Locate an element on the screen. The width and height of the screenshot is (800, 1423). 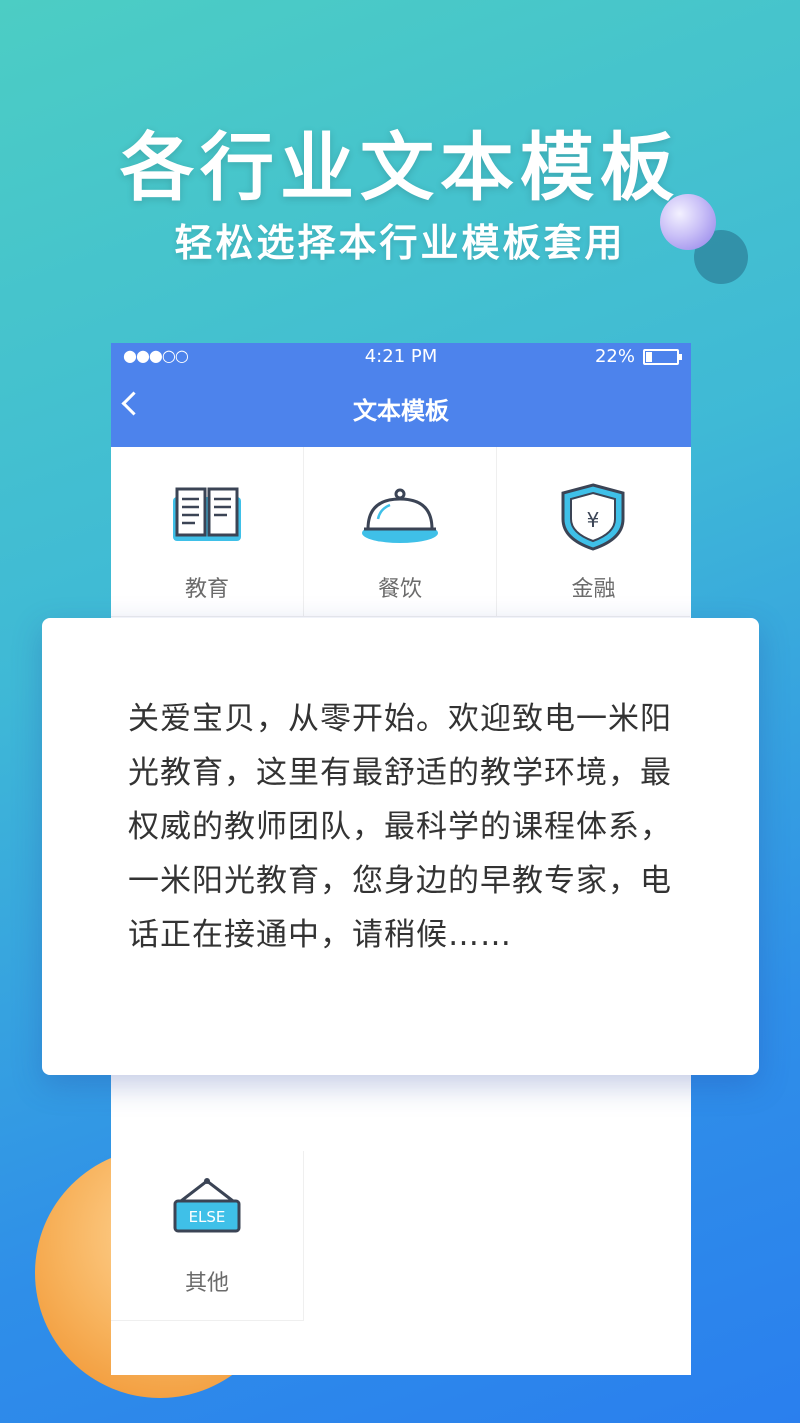
category-education: 教育 is located at coordinates (207, 532).